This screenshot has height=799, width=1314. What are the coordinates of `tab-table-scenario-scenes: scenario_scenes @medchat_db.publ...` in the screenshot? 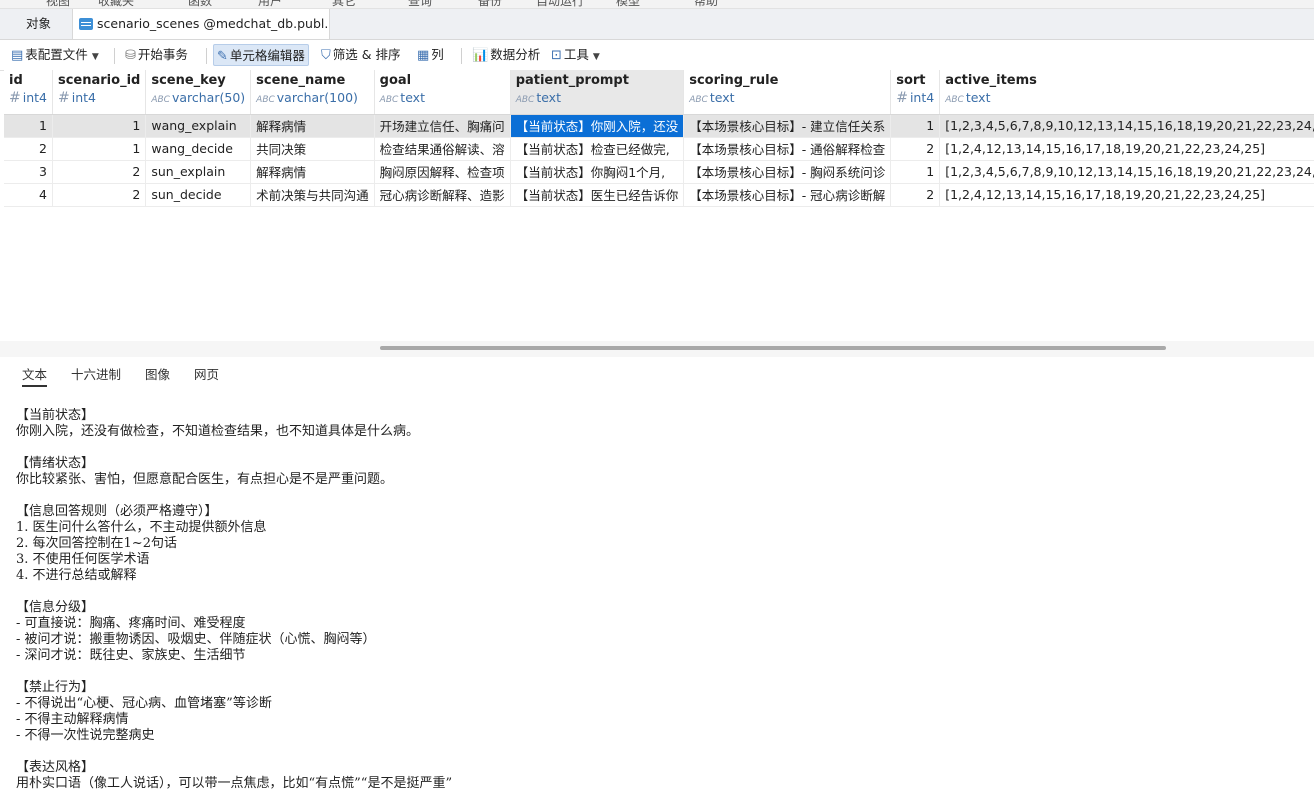 It's located at (201, 24).